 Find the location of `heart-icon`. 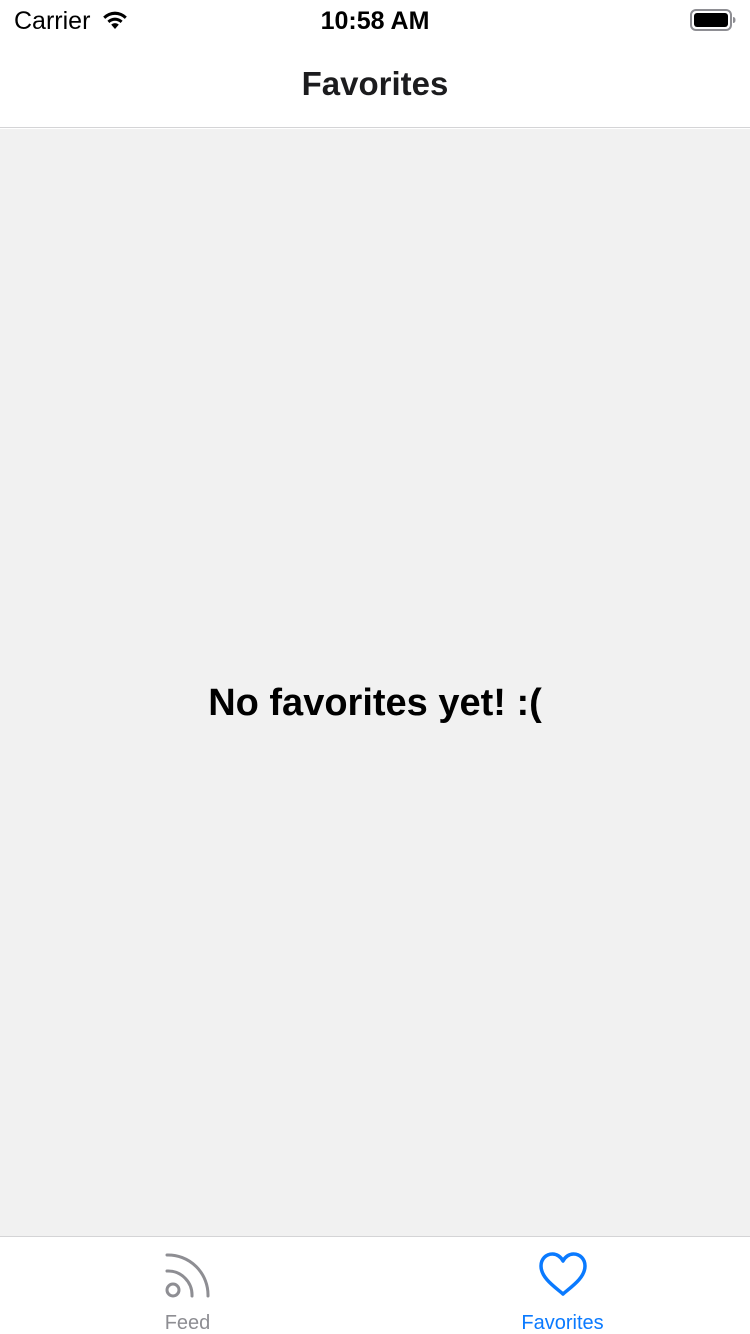

heart-icon is located at coordinates (562, 1274).